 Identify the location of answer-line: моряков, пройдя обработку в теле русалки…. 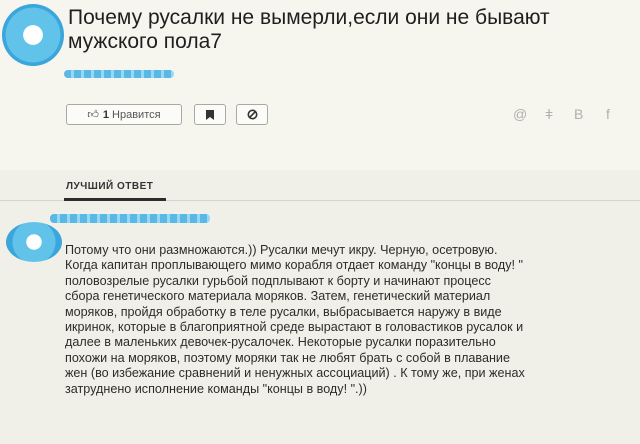
(283, 311).